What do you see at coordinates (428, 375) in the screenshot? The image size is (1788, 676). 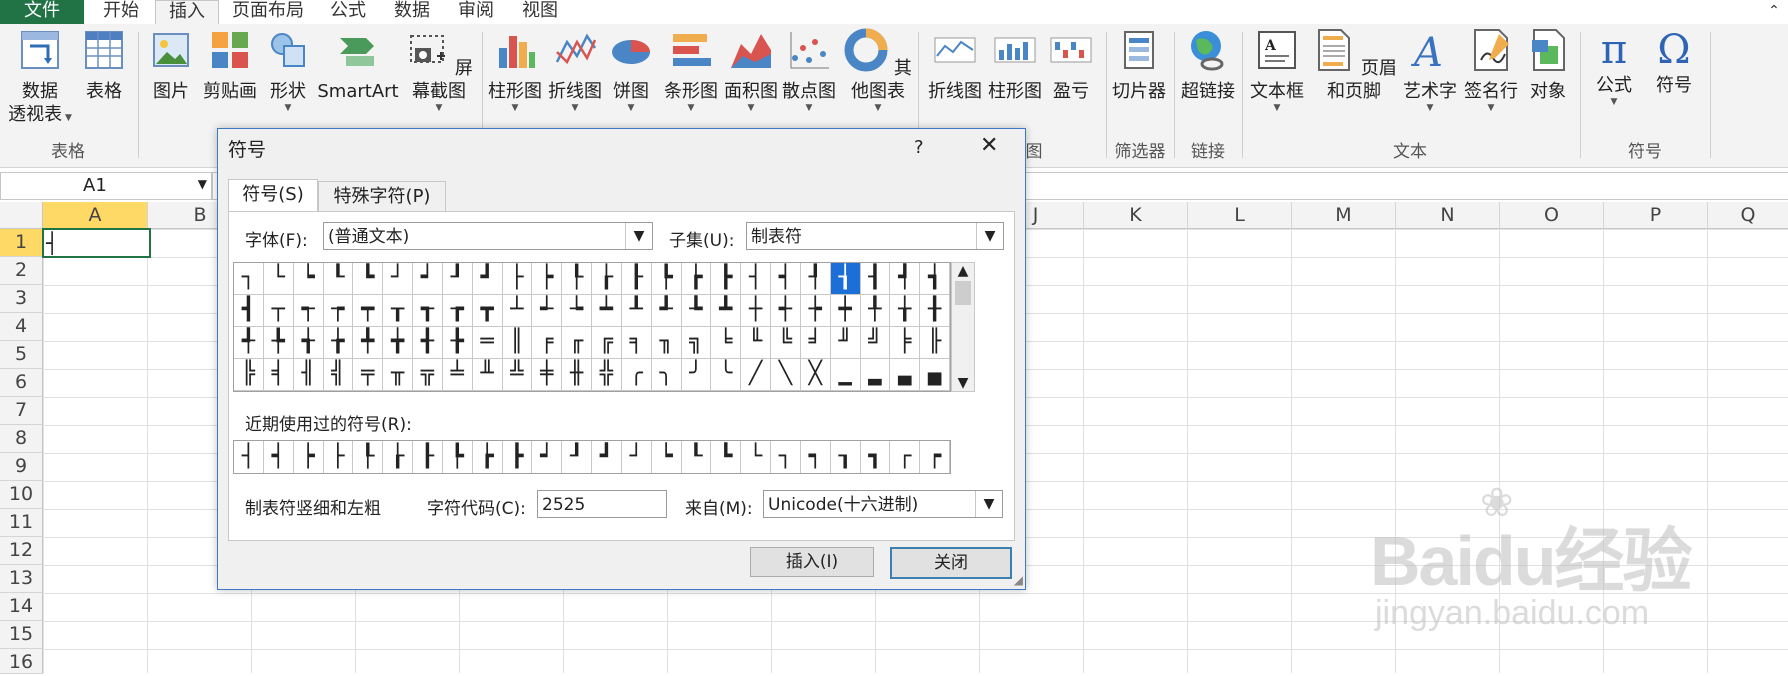 I see `symbol-cell: ╦` at bounding box center [428, 375].